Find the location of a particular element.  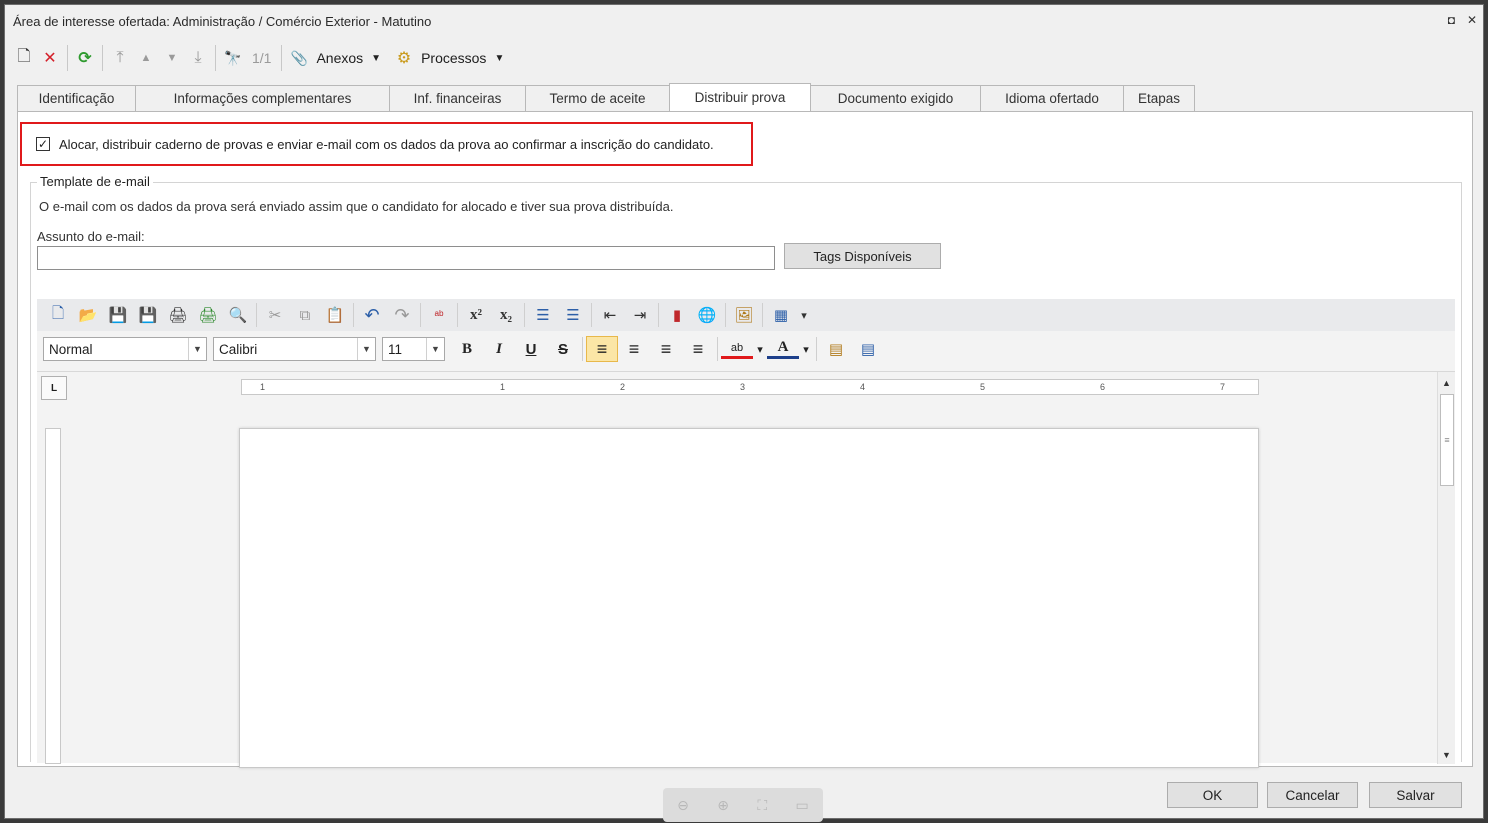

gears-icon: ⚙ is located at coordinates (404, 58).